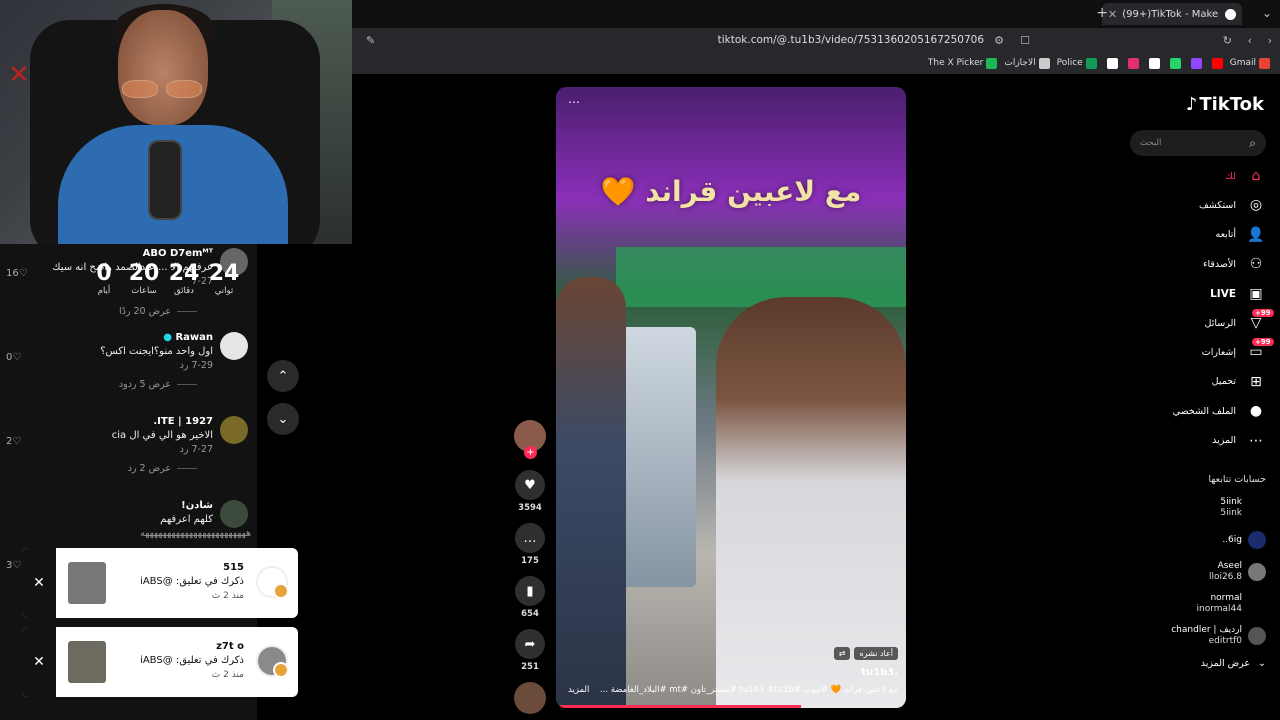 Image resolution: width=1280 pixels, height=720 pixels. I want to click on account-handle: 5iink, so click(1231, 513).